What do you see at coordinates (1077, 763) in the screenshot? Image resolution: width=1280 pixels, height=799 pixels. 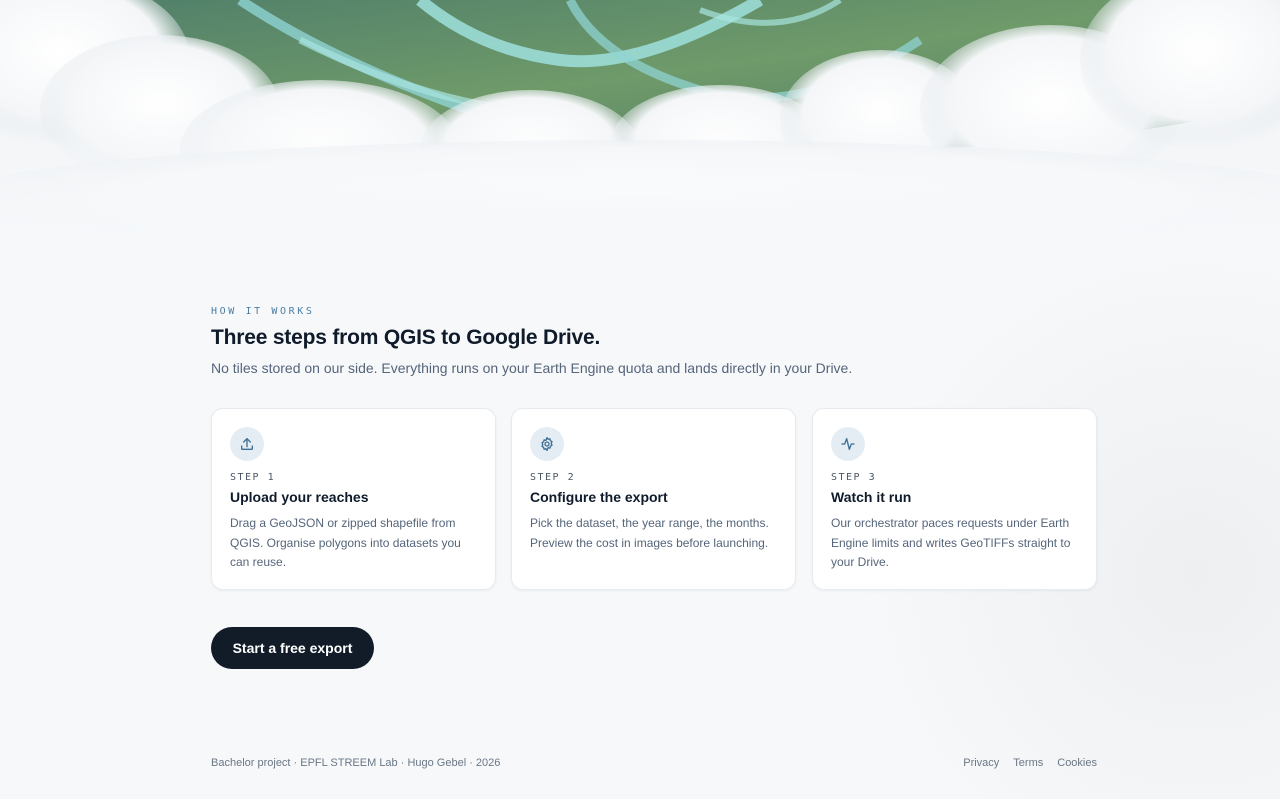 I see `footer-link-cookies: Cookies` at bounding box center [1077, 763].